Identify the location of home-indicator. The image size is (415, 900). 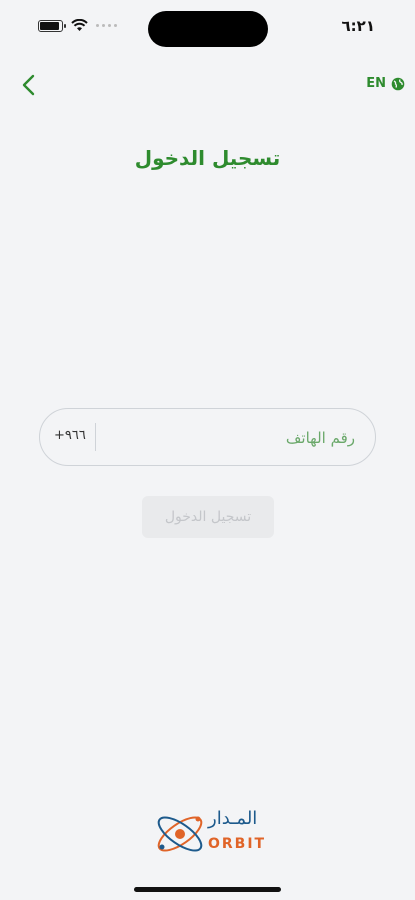
(207, 889).